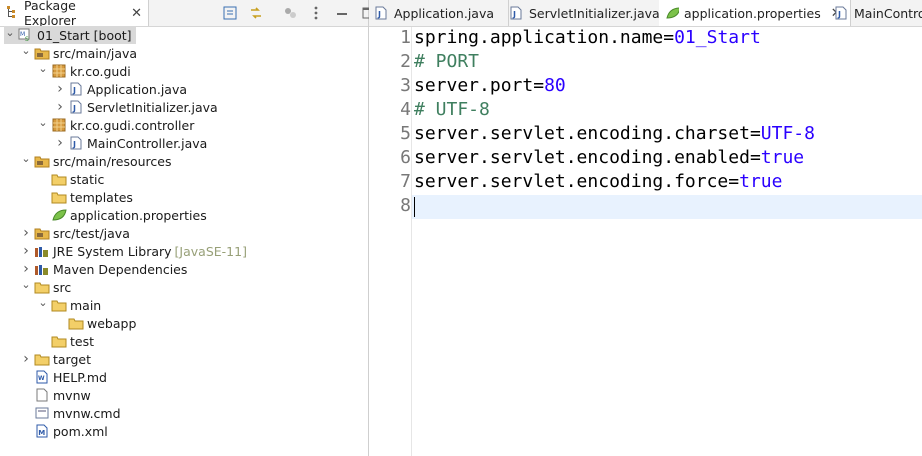 The width and height of the screenshot is (922, 456). What do you see at coordinates (405, 37) in the screenshot?
I see `line-number: 1` at bounding box center [405, 37].